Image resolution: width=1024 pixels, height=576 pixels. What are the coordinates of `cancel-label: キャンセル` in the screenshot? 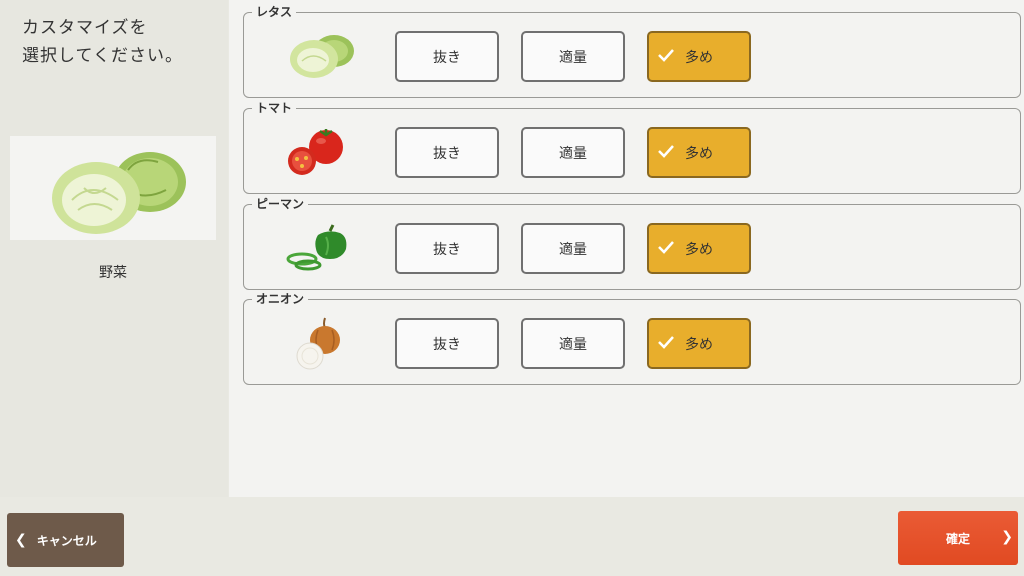 It's located at (66, 540).